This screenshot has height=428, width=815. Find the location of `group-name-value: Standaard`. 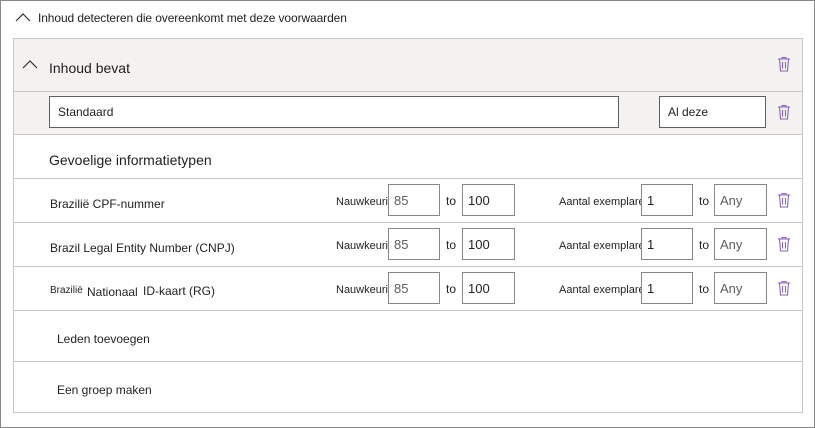

group-name-value: Standaard is located at coordinates (86, 112).